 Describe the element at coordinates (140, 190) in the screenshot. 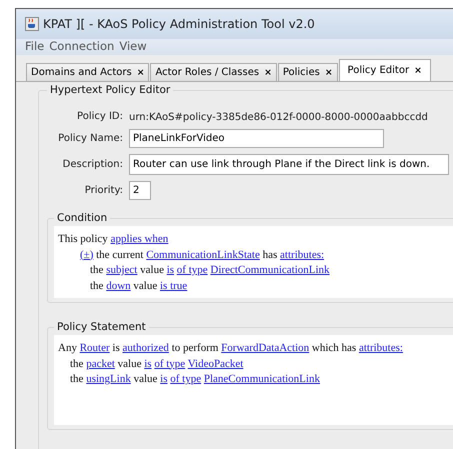

I see `priority-field: 2` at that location.